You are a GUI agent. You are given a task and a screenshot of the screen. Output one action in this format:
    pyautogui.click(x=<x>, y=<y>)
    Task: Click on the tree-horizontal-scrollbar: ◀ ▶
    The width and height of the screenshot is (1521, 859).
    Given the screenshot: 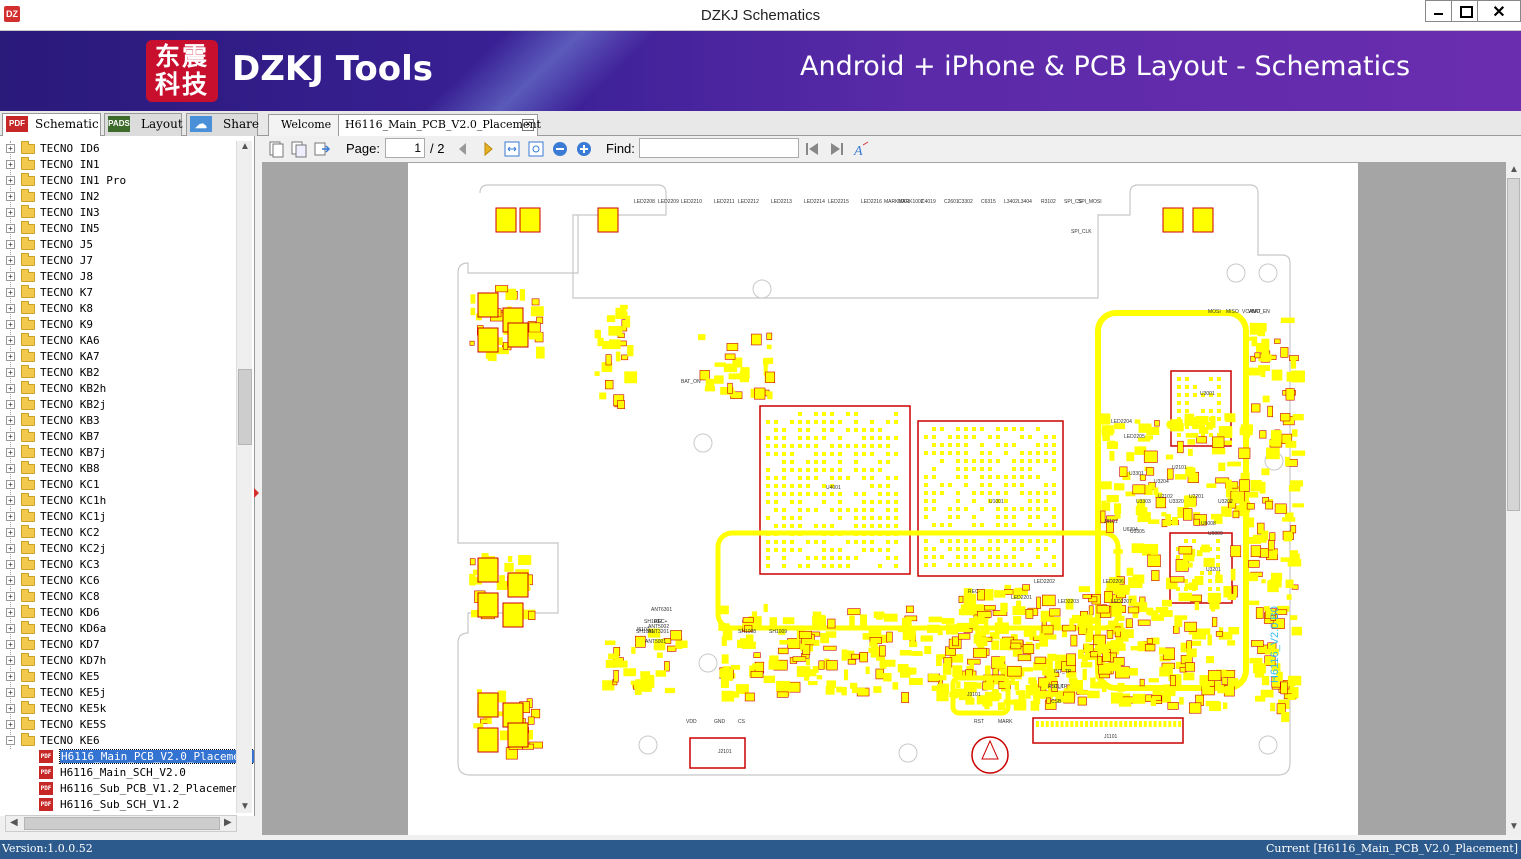 What is the action you would take?
    pyautogui.click(x=121, y=823)
    